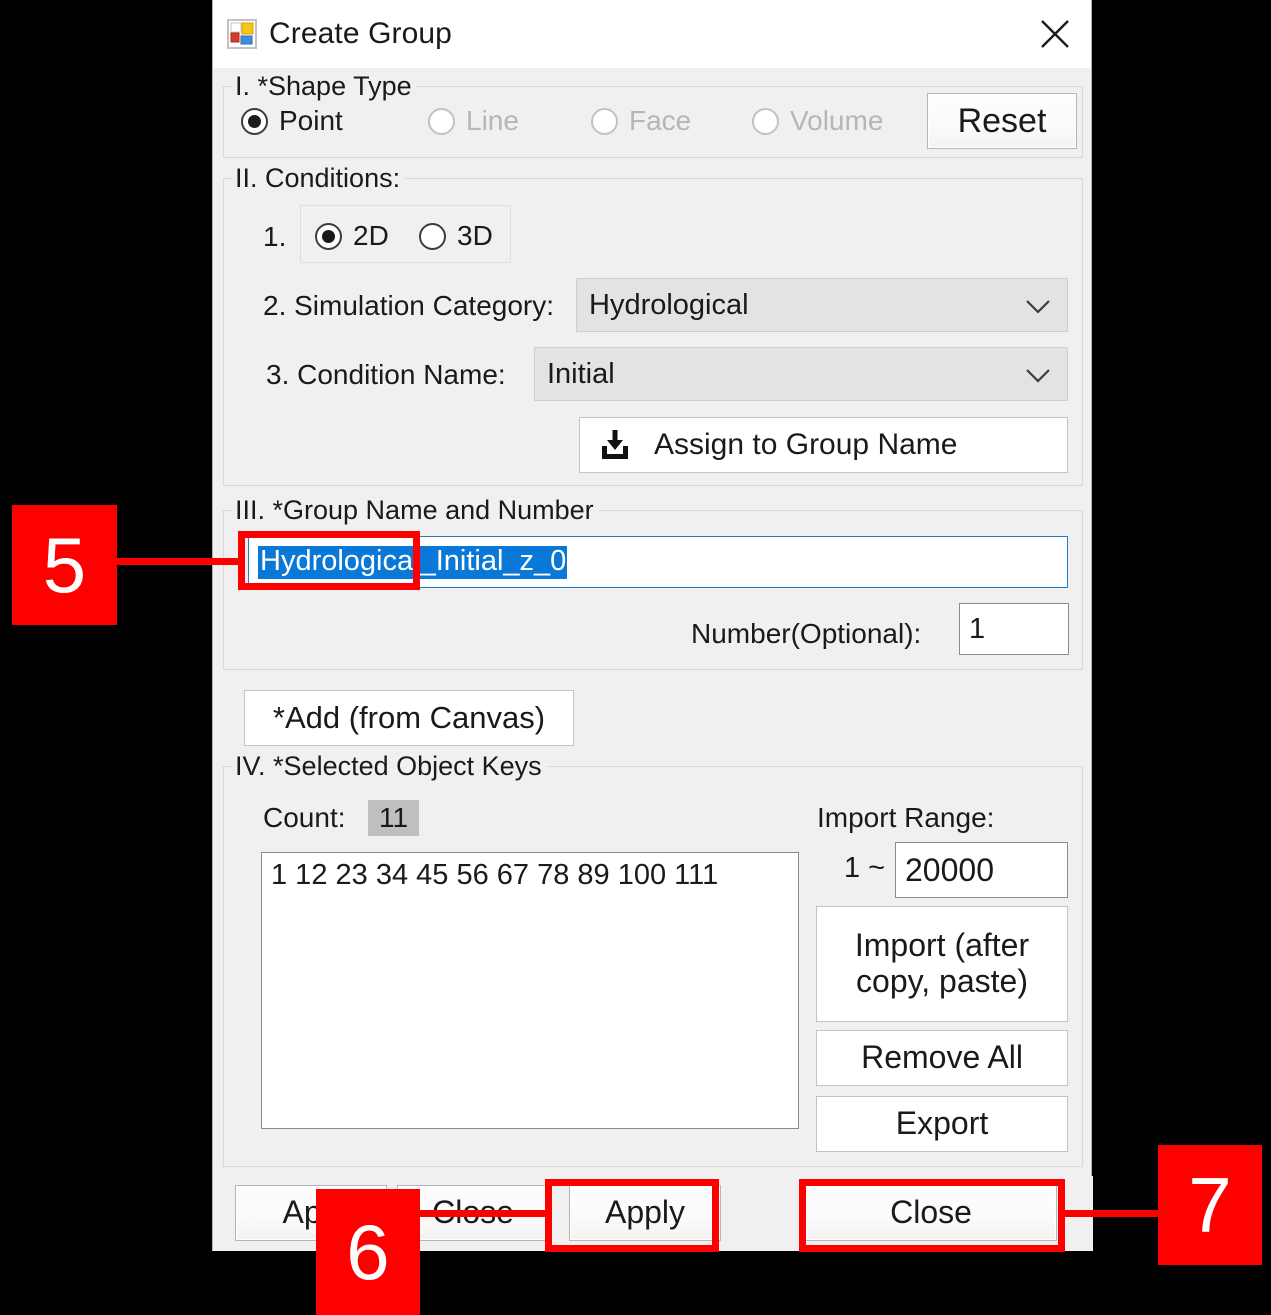 The width and height of the screenshot is (1271, 1315). I want to click on radio-point-label: Point, so click(311, 120).